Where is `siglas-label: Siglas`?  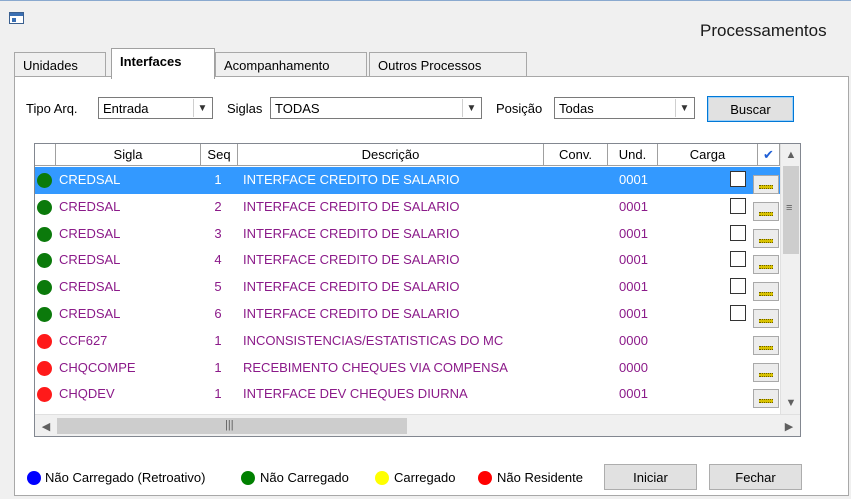 siglas-label: Siglas is located at coordinates (245, 108).